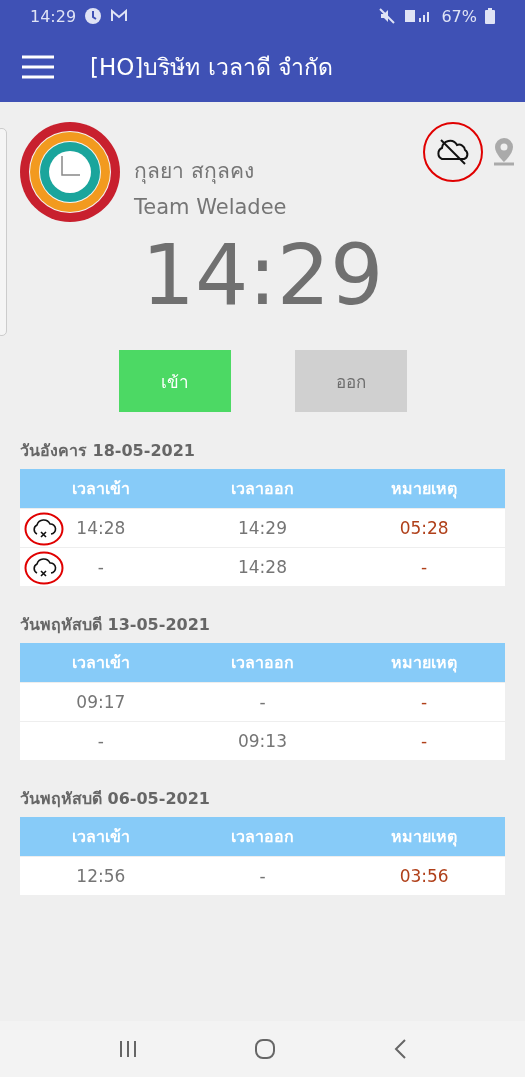  Describe the element at coordinates (70, 172) in the screenshot. I see `logo-icon` at that location.